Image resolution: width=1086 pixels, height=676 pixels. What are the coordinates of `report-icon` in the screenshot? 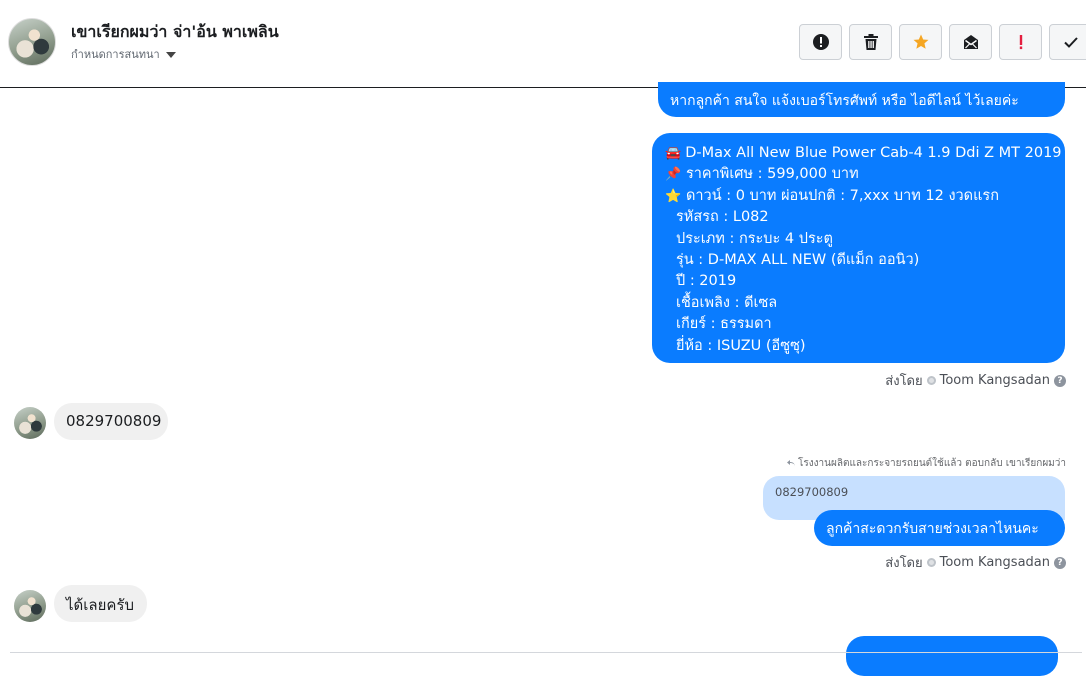 It's located at (820, 42).